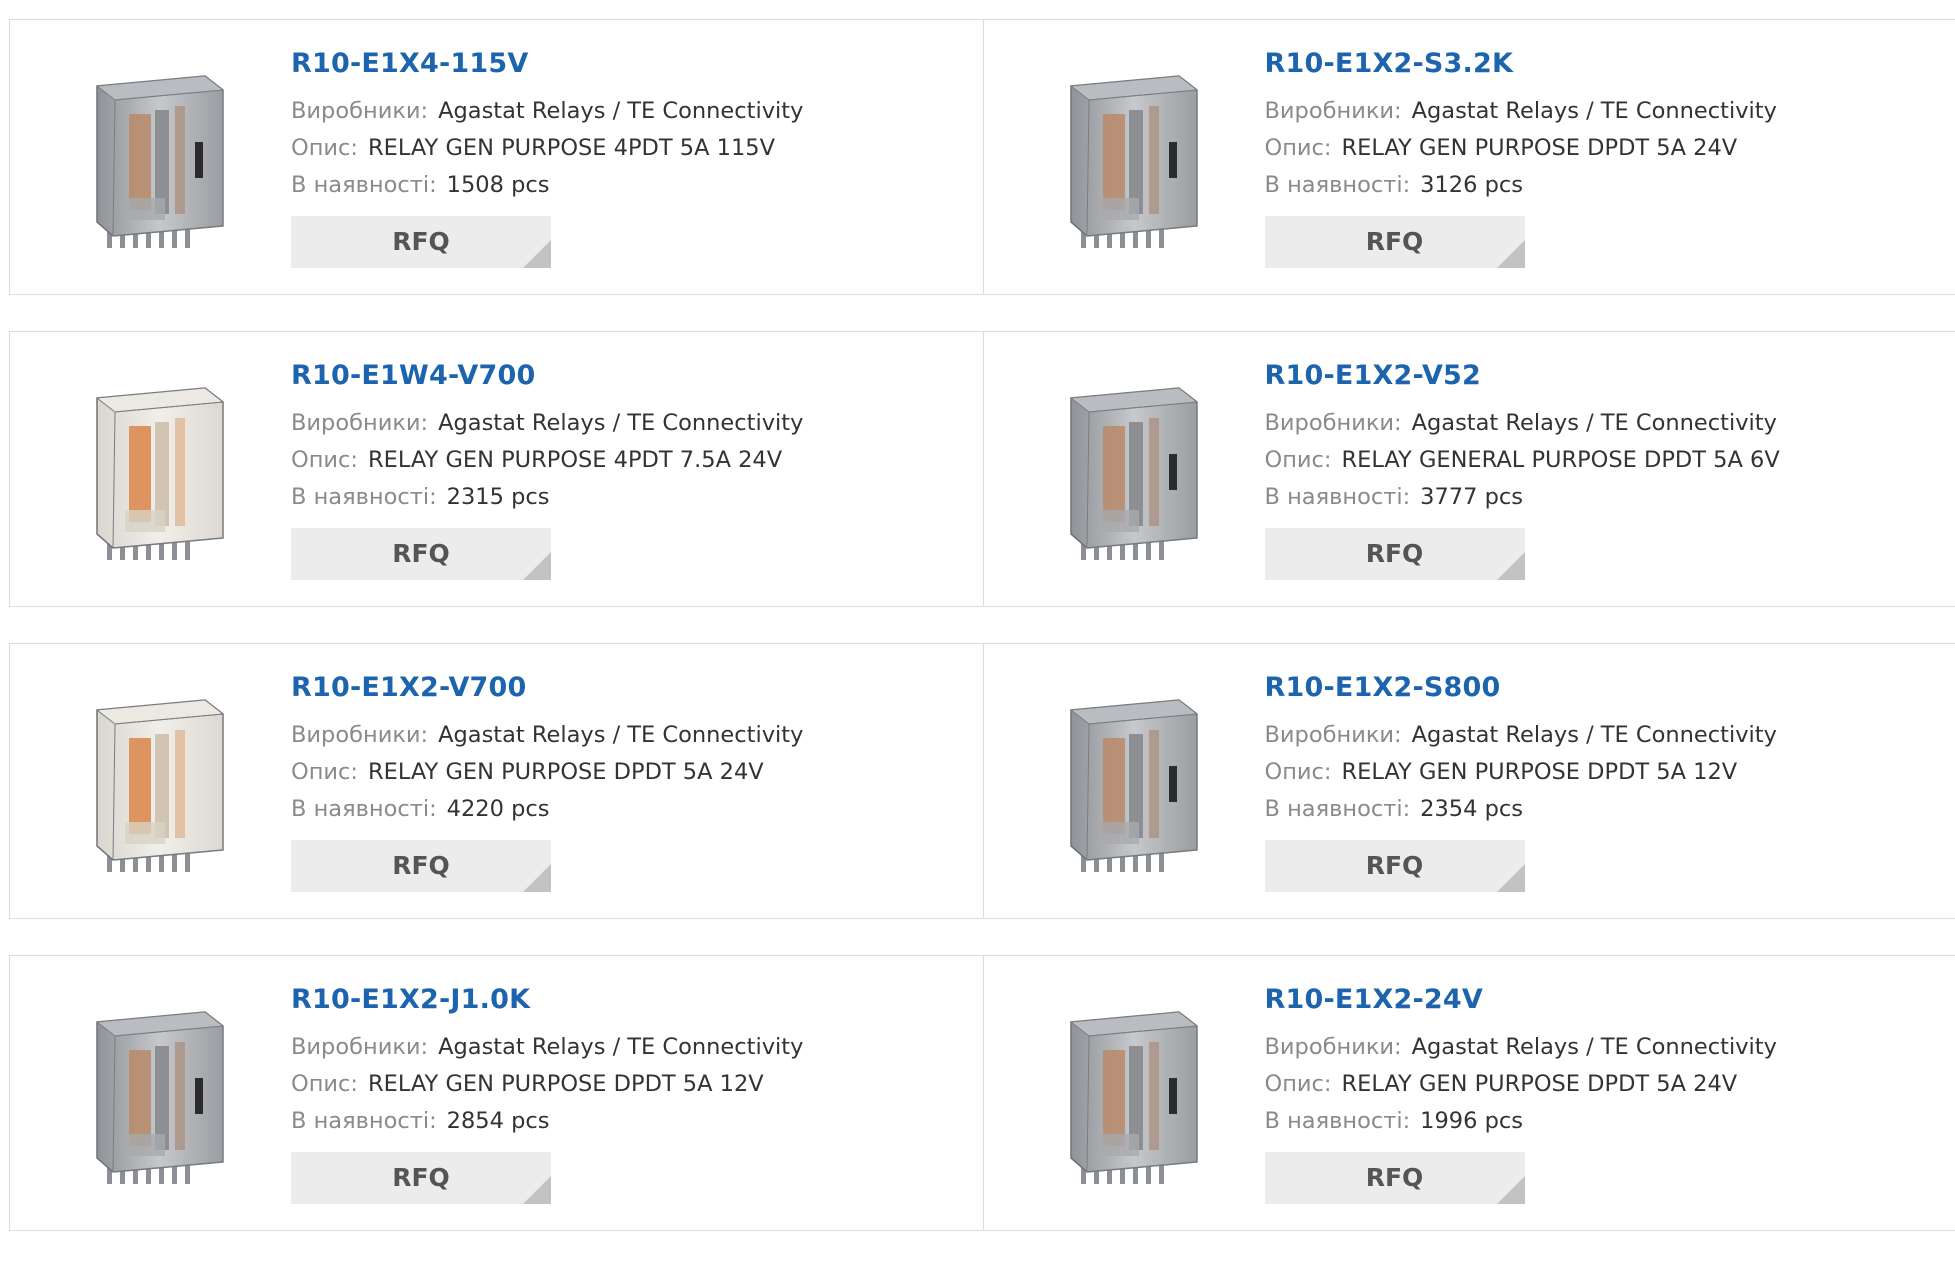 The image size is (1955, 1267). What do you see at coordinates (1561, 460) in the screenshot?
I see `description-value: RELAY GENERAL PURPOSE DPDT 5A 6V` at bounding box center [1561, 460].